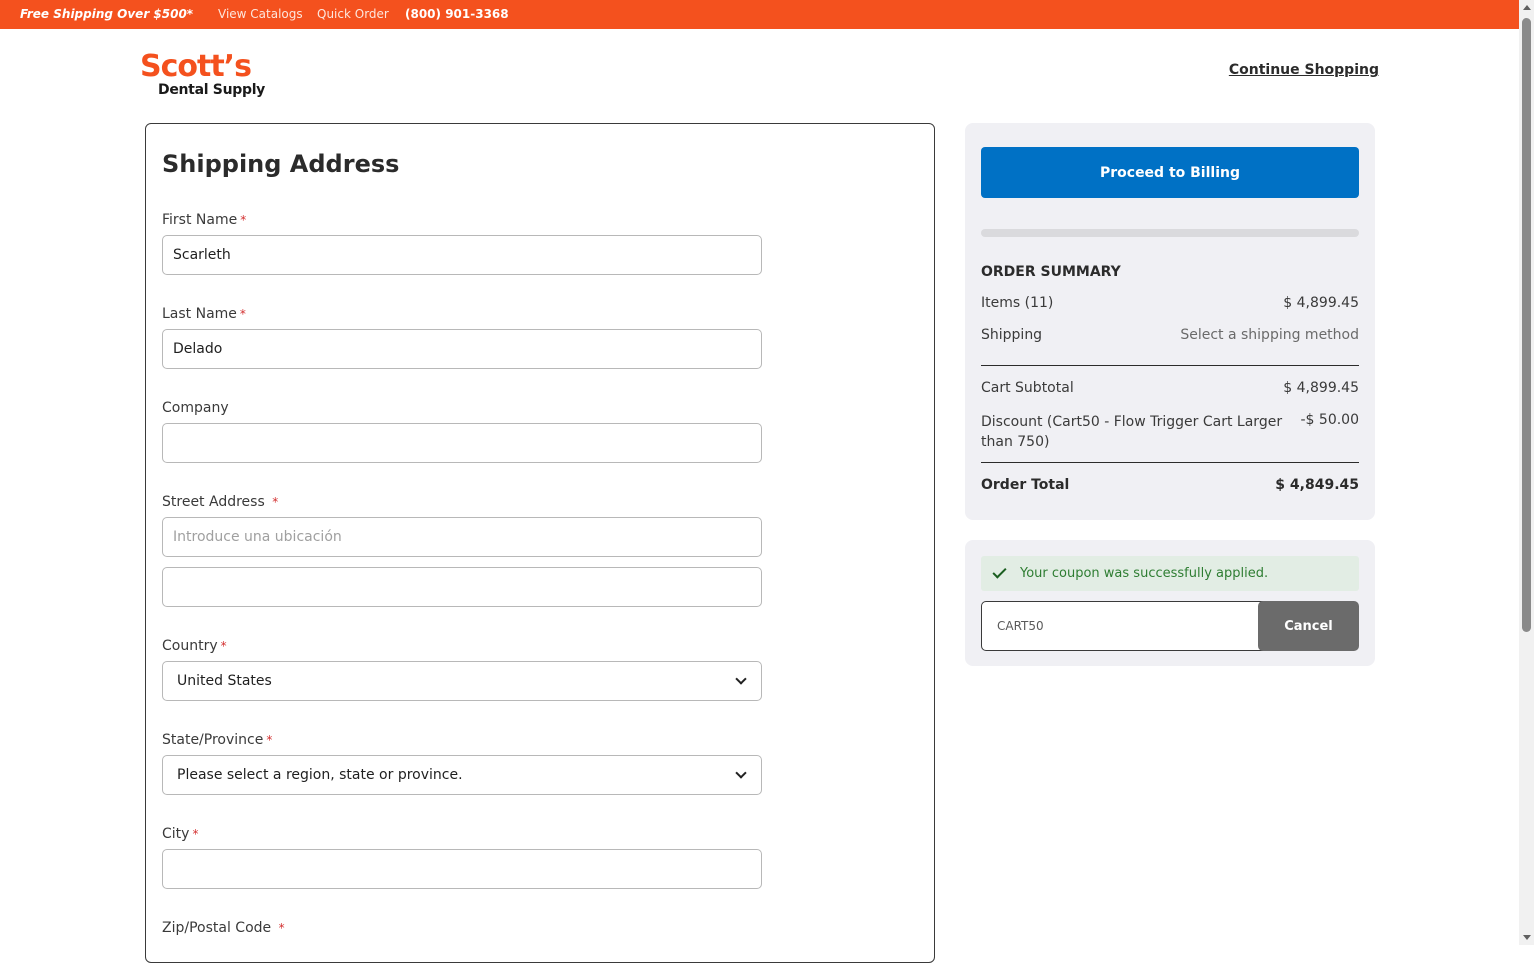 This screenshot has width=1534, height=963. I want to click on phone-link: (800) 901-3368, so click(457, 14).